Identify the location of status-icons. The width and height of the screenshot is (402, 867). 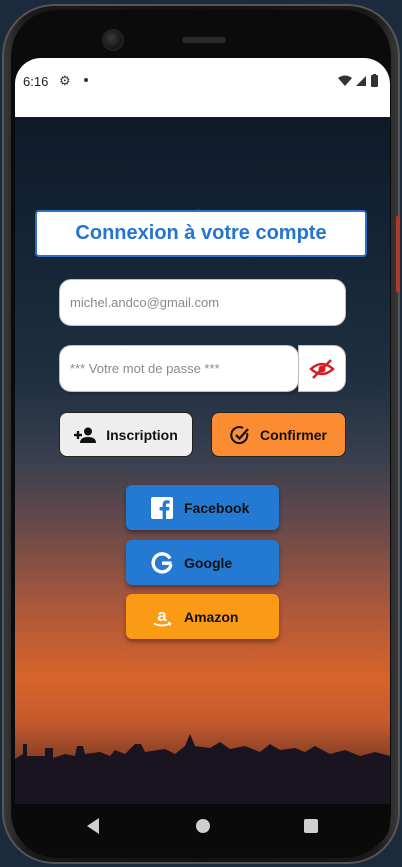
(358, 80).